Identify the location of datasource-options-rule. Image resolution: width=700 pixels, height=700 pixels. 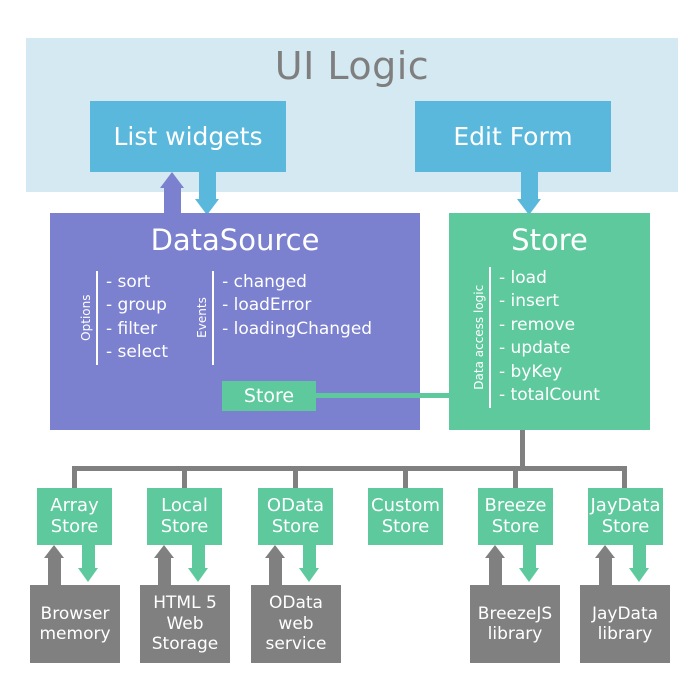
(97, 318).